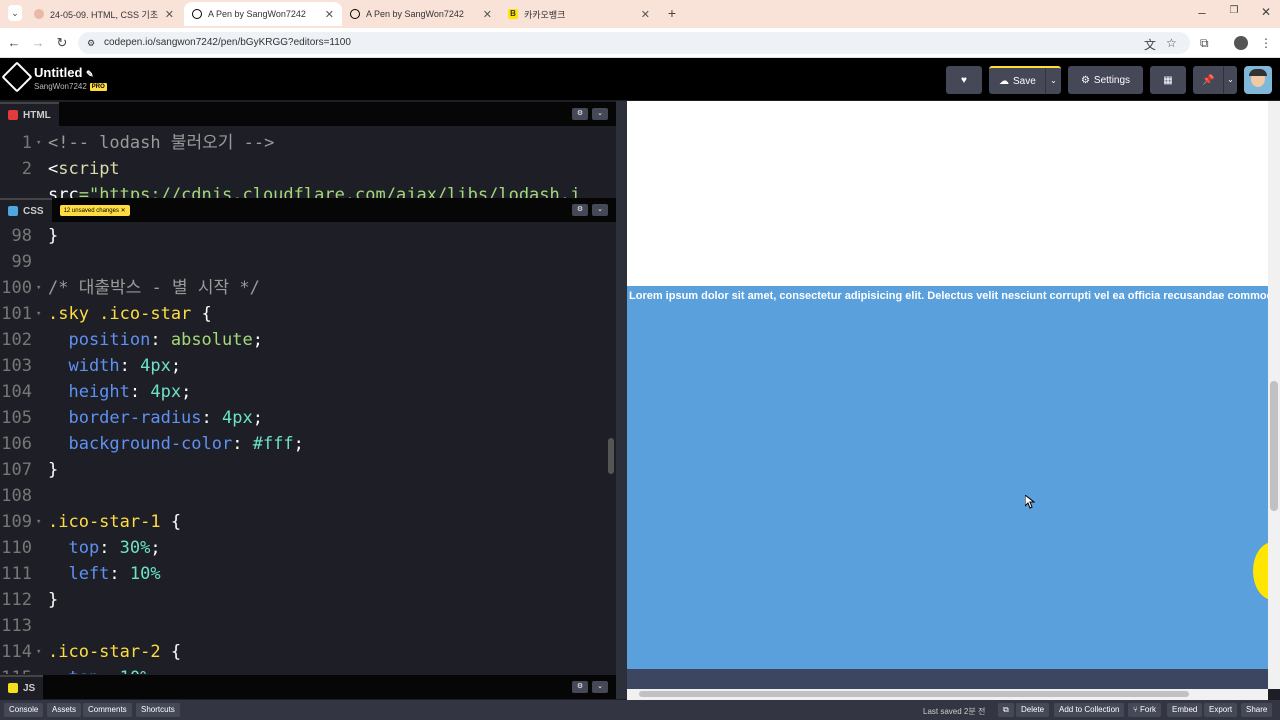 This screenshot has height=720, width=1280. Describe the element at coordinates (135, 548) in the screenshot. I see `code-token: 30%` at that location.